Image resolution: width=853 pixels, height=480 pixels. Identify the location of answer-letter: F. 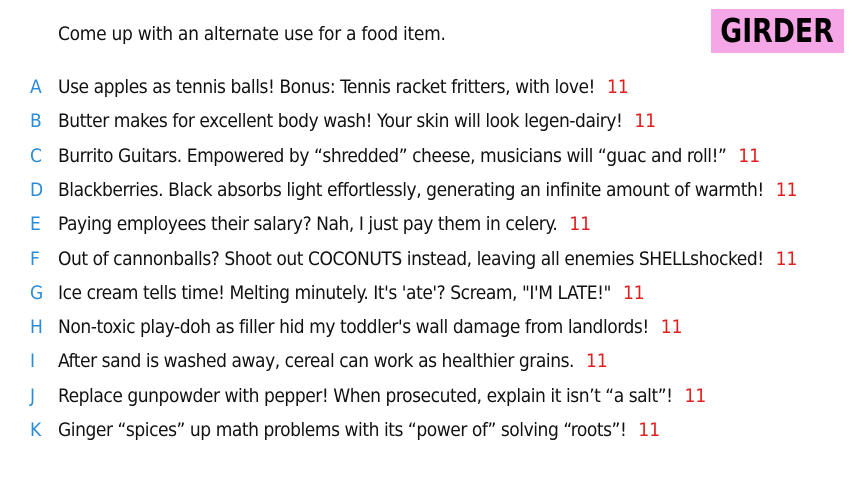
(35, 258).